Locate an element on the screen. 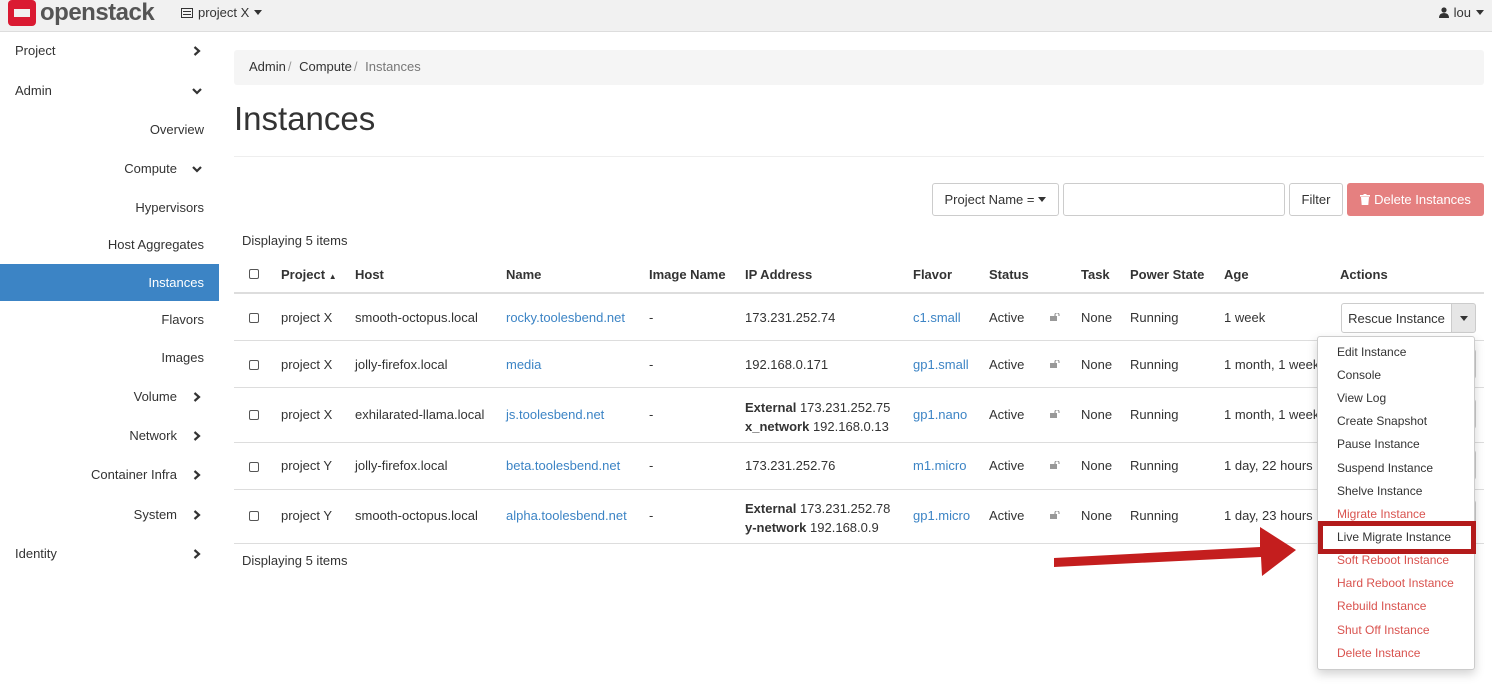  menu-item-console: Console is located at coordinates (1359, 375).